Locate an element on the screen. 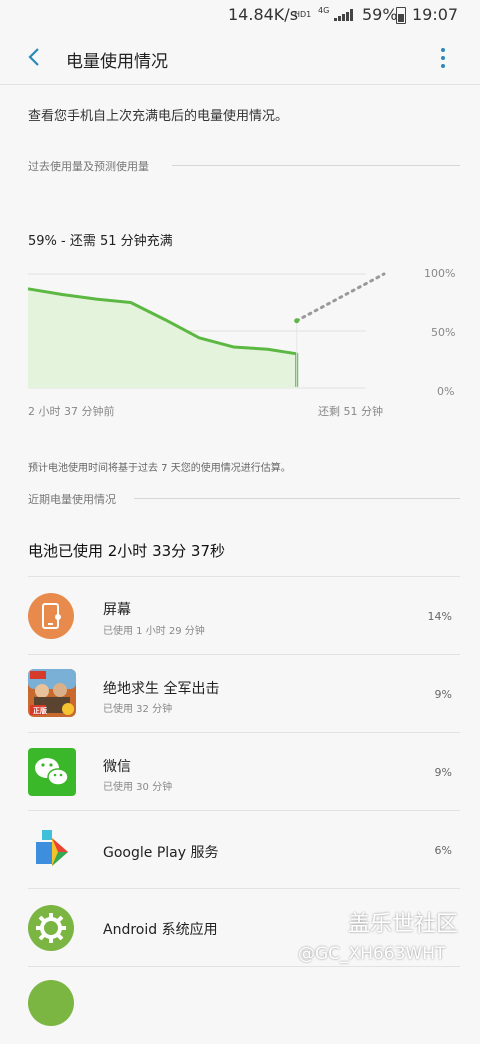  y-tick-label: 0% is located at coordinates (446, 391).